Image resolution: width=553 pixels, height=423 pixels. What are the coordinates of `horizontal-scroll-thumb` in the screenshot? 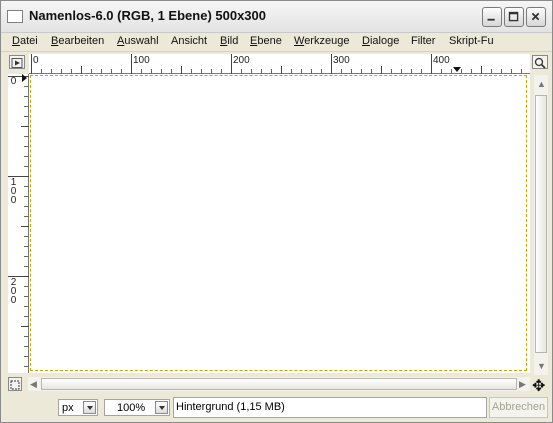 It's located at (279, 384).